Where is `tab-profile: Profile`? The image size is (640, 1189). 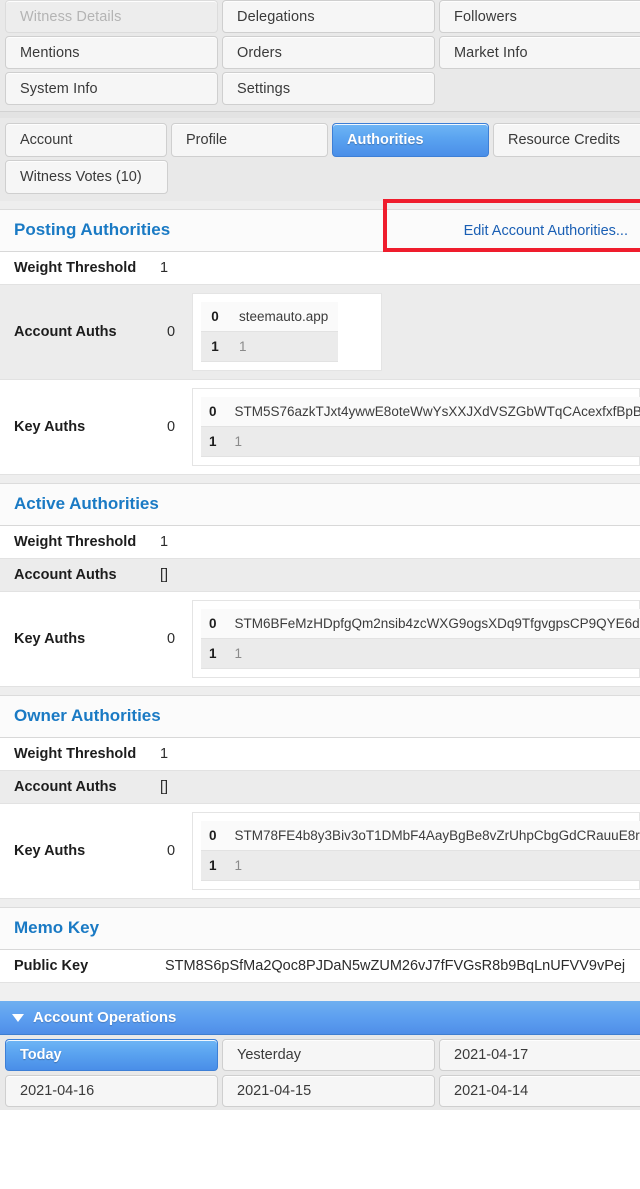
tab-profile: Profile is located at coordinates (249, 140).